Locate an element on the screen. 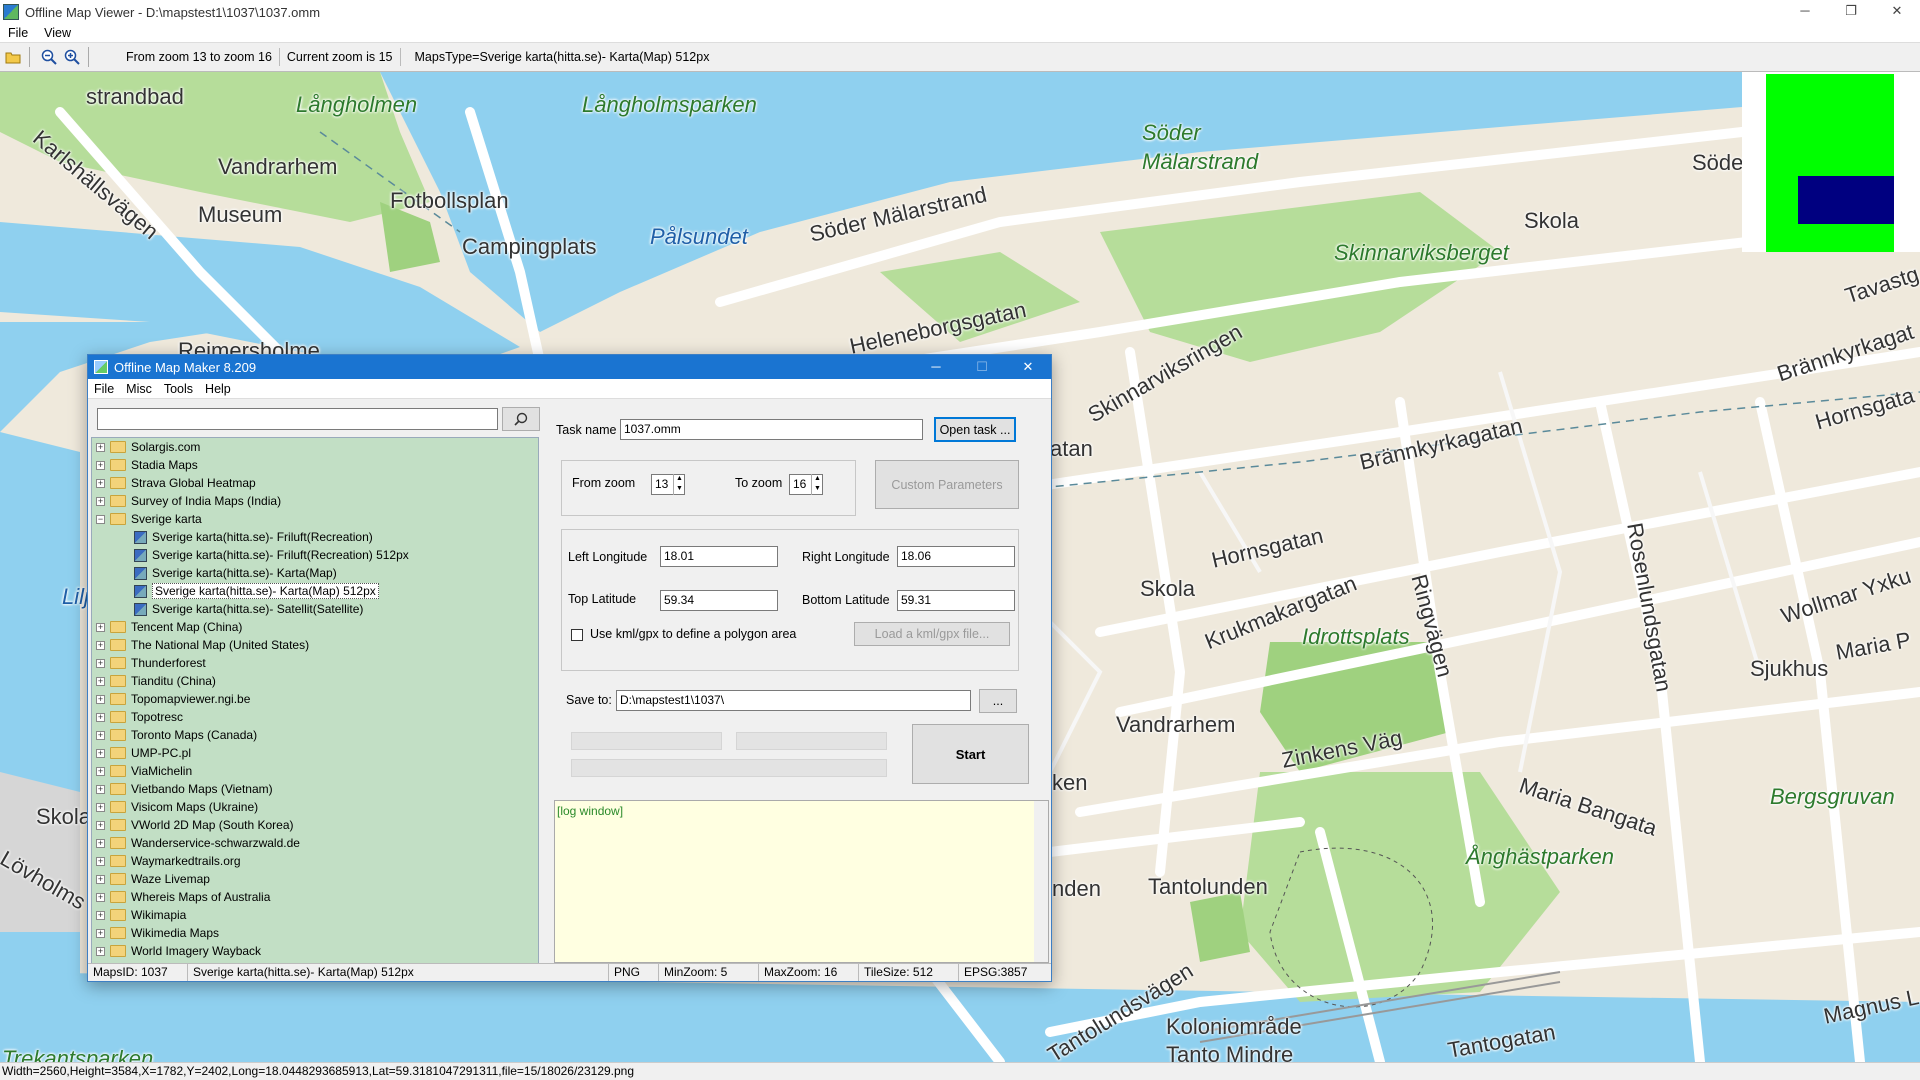 This screenshot has width=1920, height=1080. tree-item-label: Wanderservice-schwarzwald.de is located at coordinates (215, 843).